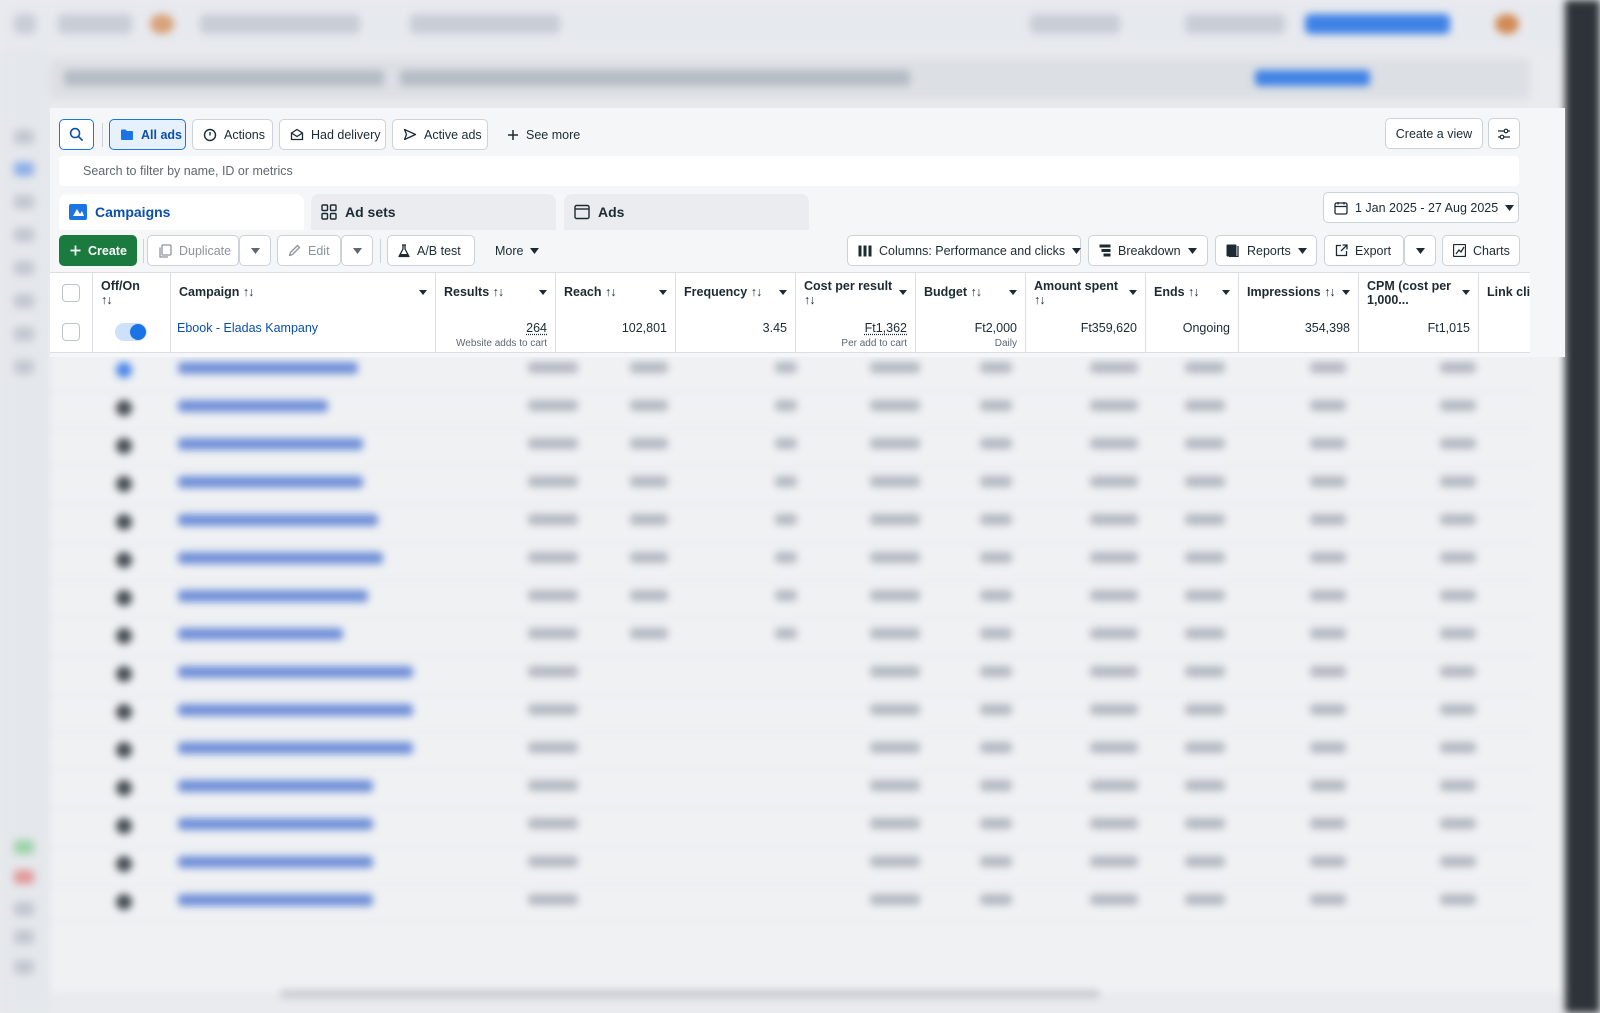  I want to click on sliders-icon, so click(1504, 133).